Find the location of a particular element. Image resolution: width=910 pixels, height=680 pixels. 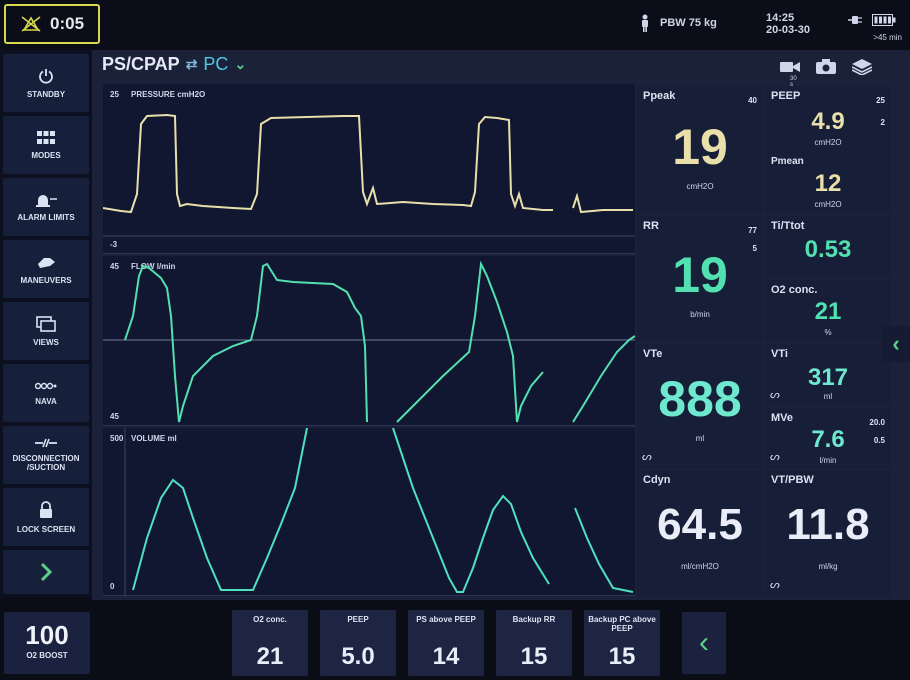

setting-value: 21 is located at coordinates (270, 656).